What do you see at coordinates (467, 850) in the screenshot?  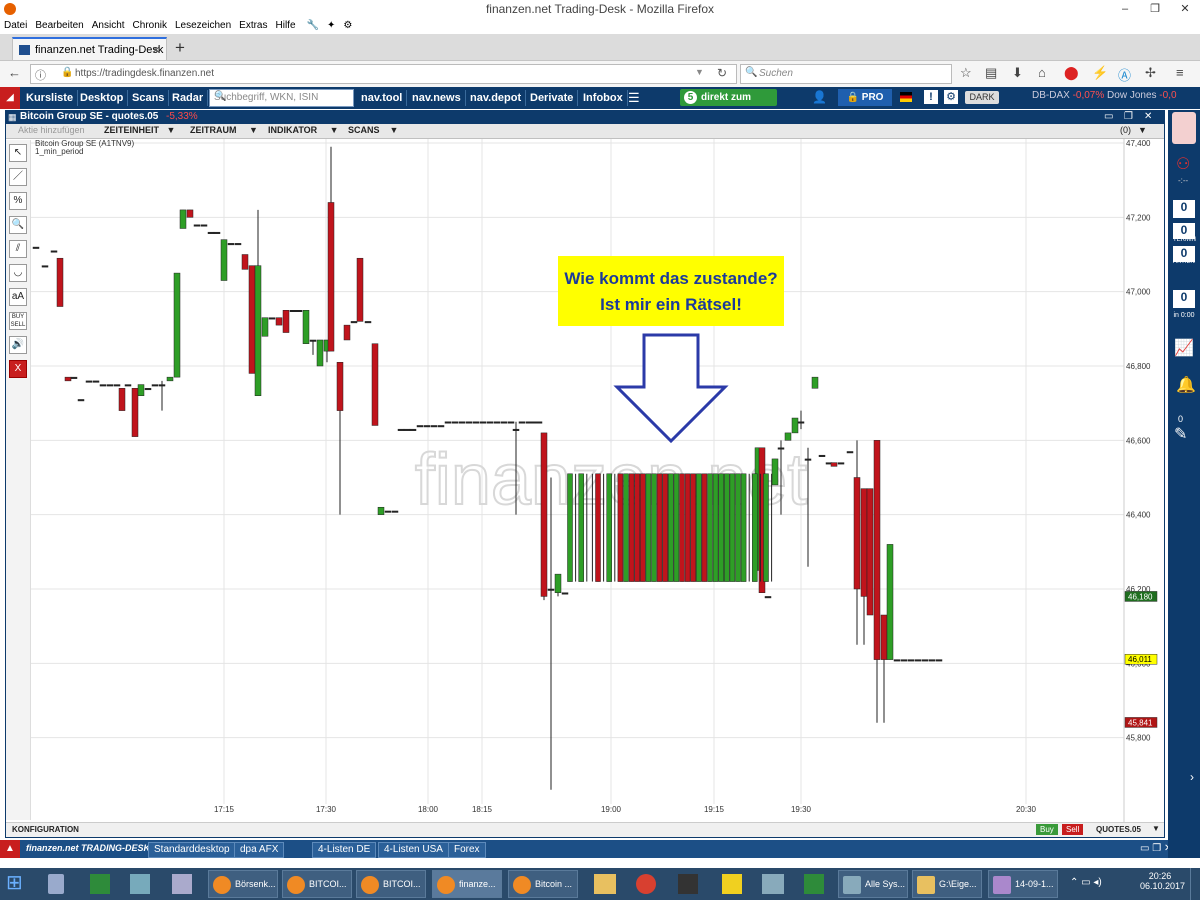 I see `desktop-tab-forex: Forex` at bounding box center [467, 850].